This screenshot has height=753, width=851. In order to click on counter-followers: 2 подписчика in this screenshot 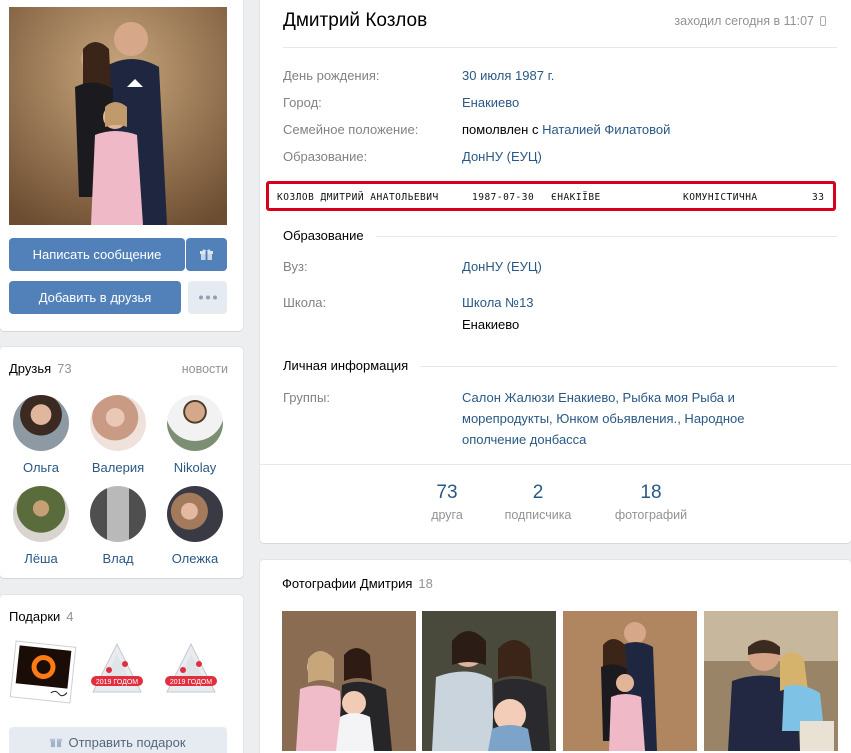, I will do `click(538, 502)`.